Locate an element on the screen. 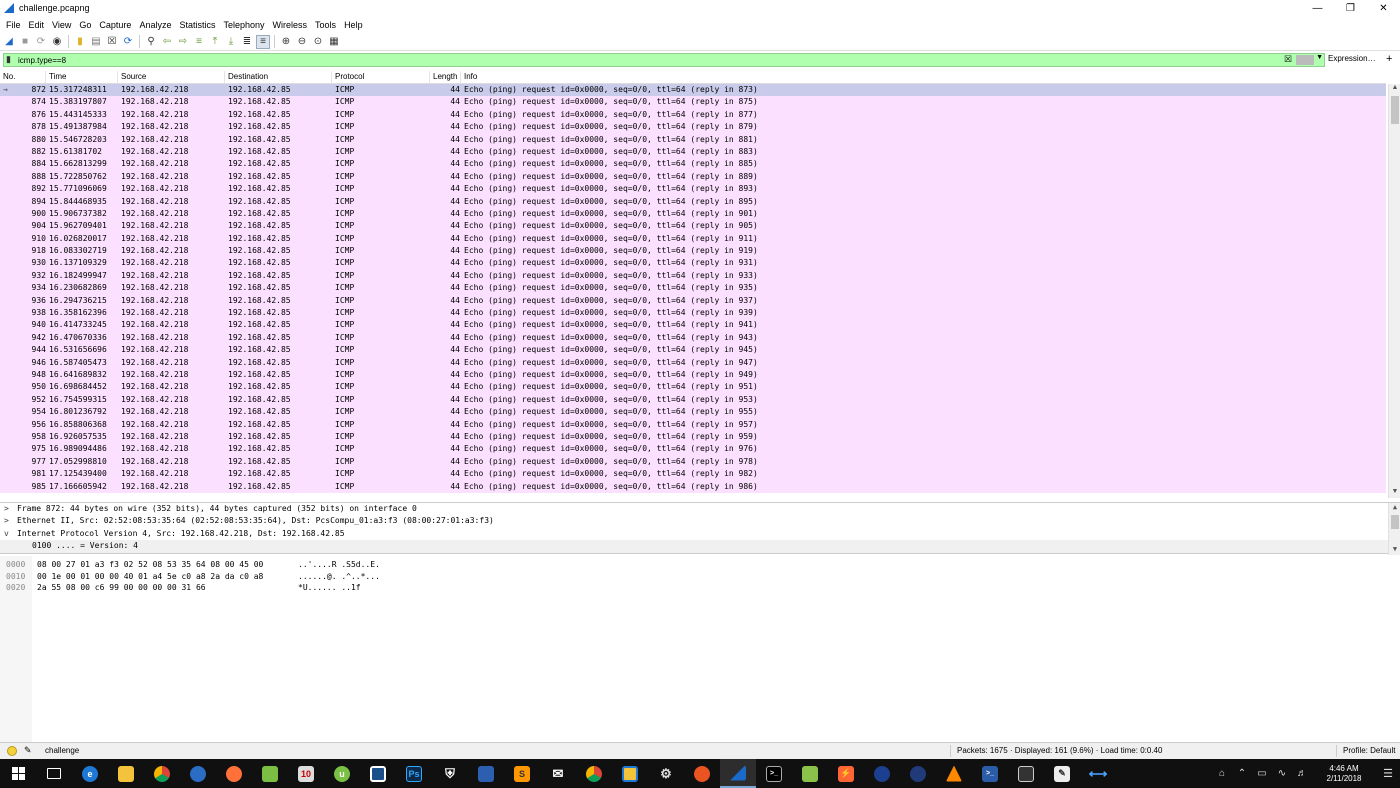 The height and width of the screenshot is (788, 1400). menu-tools: Tools is located at coordinates (325, 25).